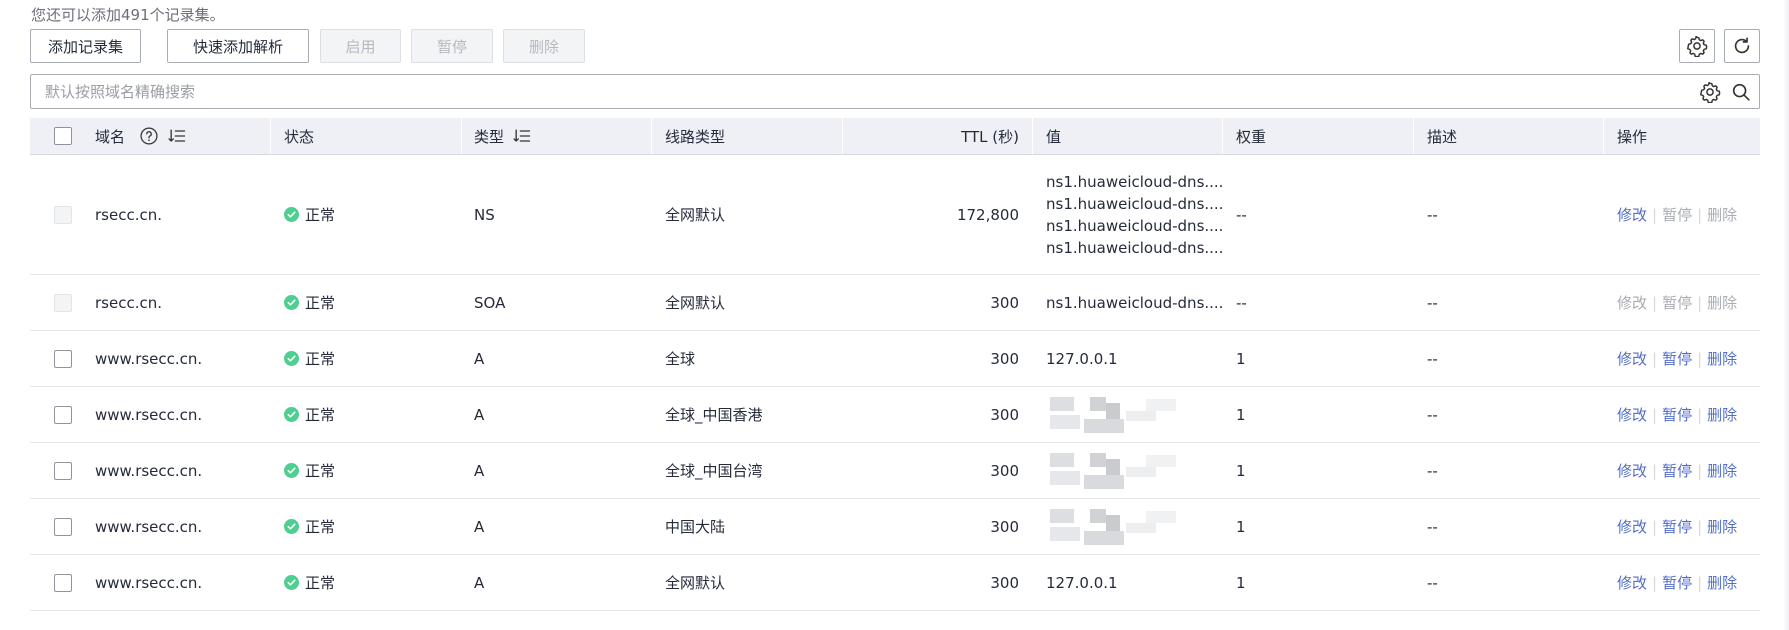 This screenshot has width=1789, height=630. I want to click on select-all-cell, so click(63, 136).